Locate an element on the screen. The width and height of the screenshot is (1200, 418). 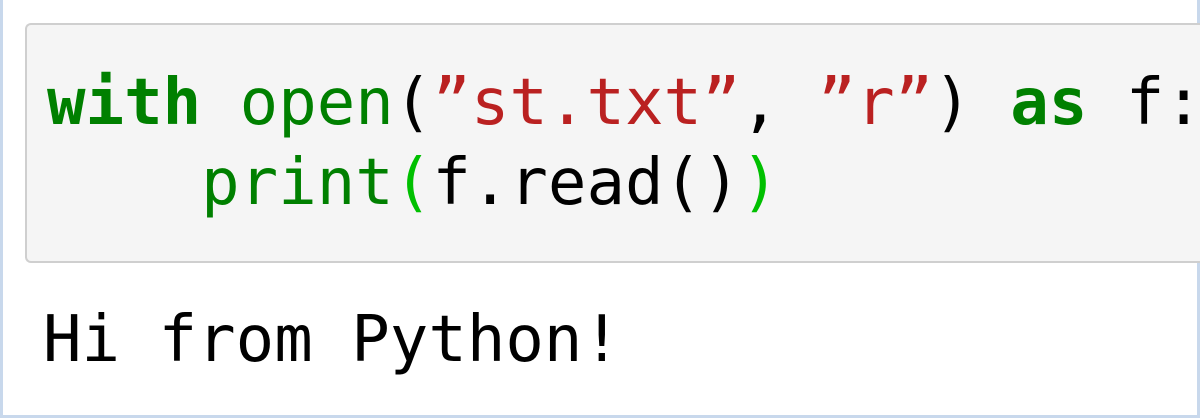
variable-f: f: is located at coordinates (1143, 103).